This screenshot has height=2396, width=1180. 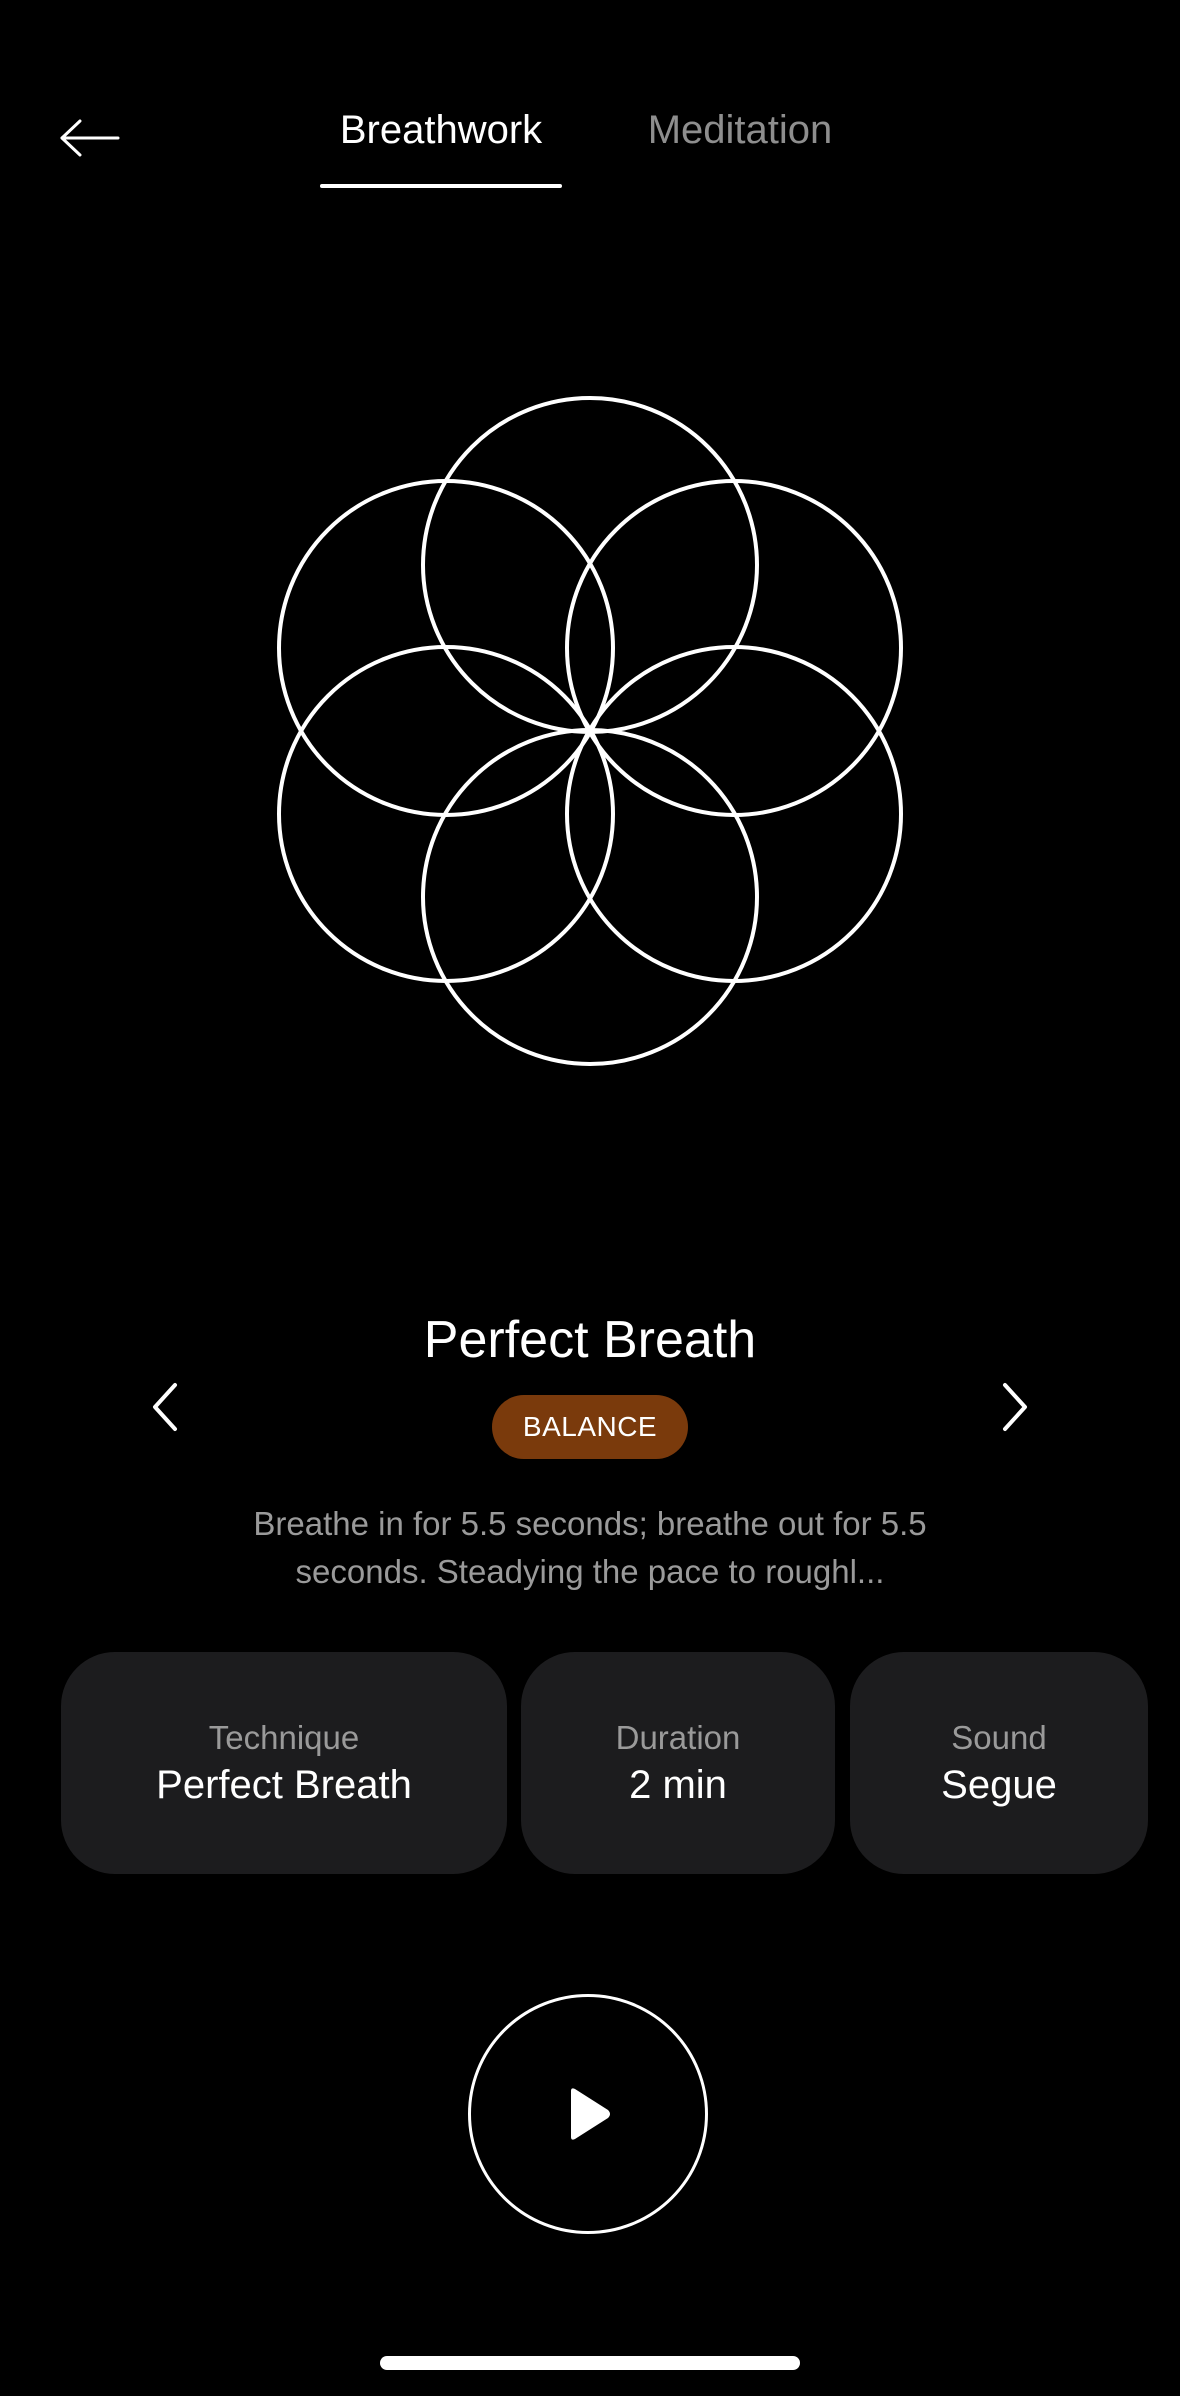 I want to click on technique-card-value: Perfect Breath, so click(x=284, y=1784).